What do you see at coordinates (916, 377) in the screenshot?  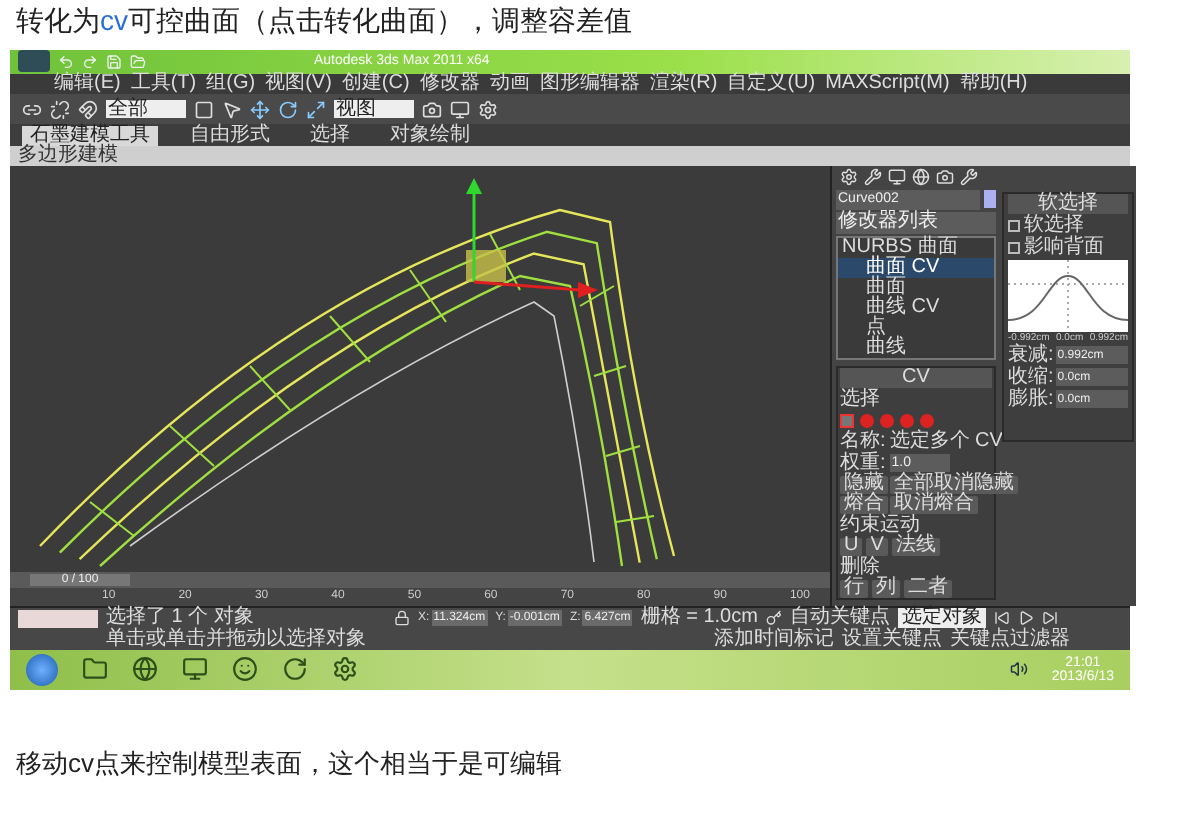 I see `rollout-title: CV` at bounding box center [916, 377].